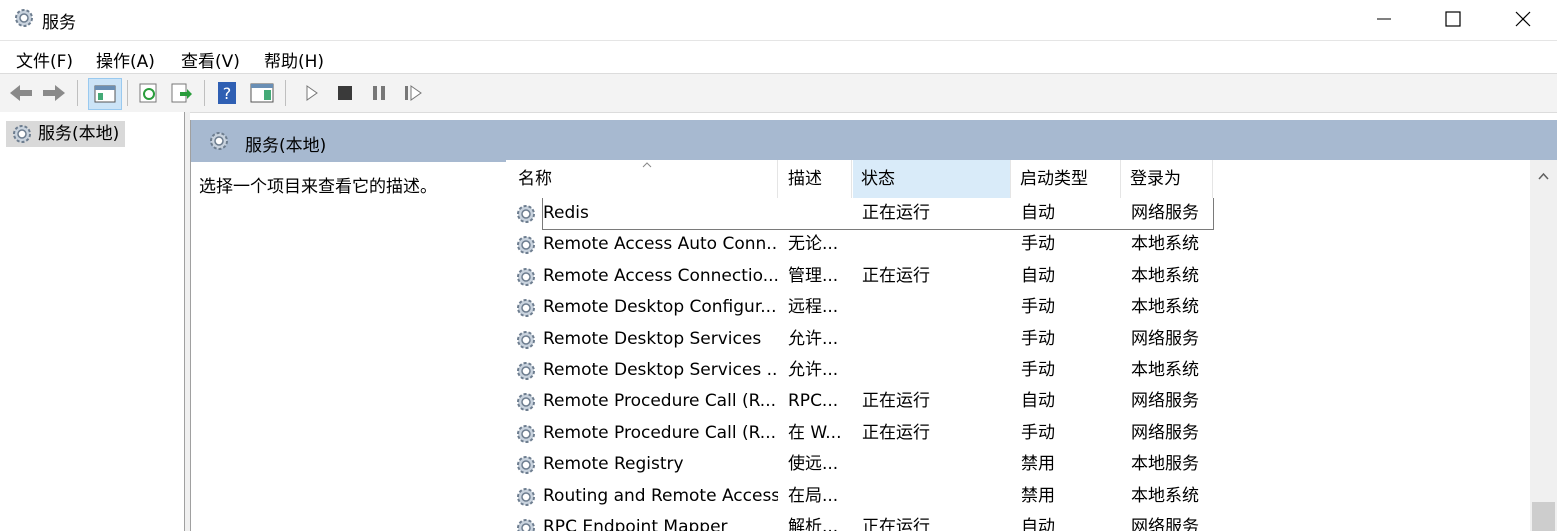 The width and height of the screenshot is (1557, 531). I want to click on column-header-name: 名称, so click(644, 179).